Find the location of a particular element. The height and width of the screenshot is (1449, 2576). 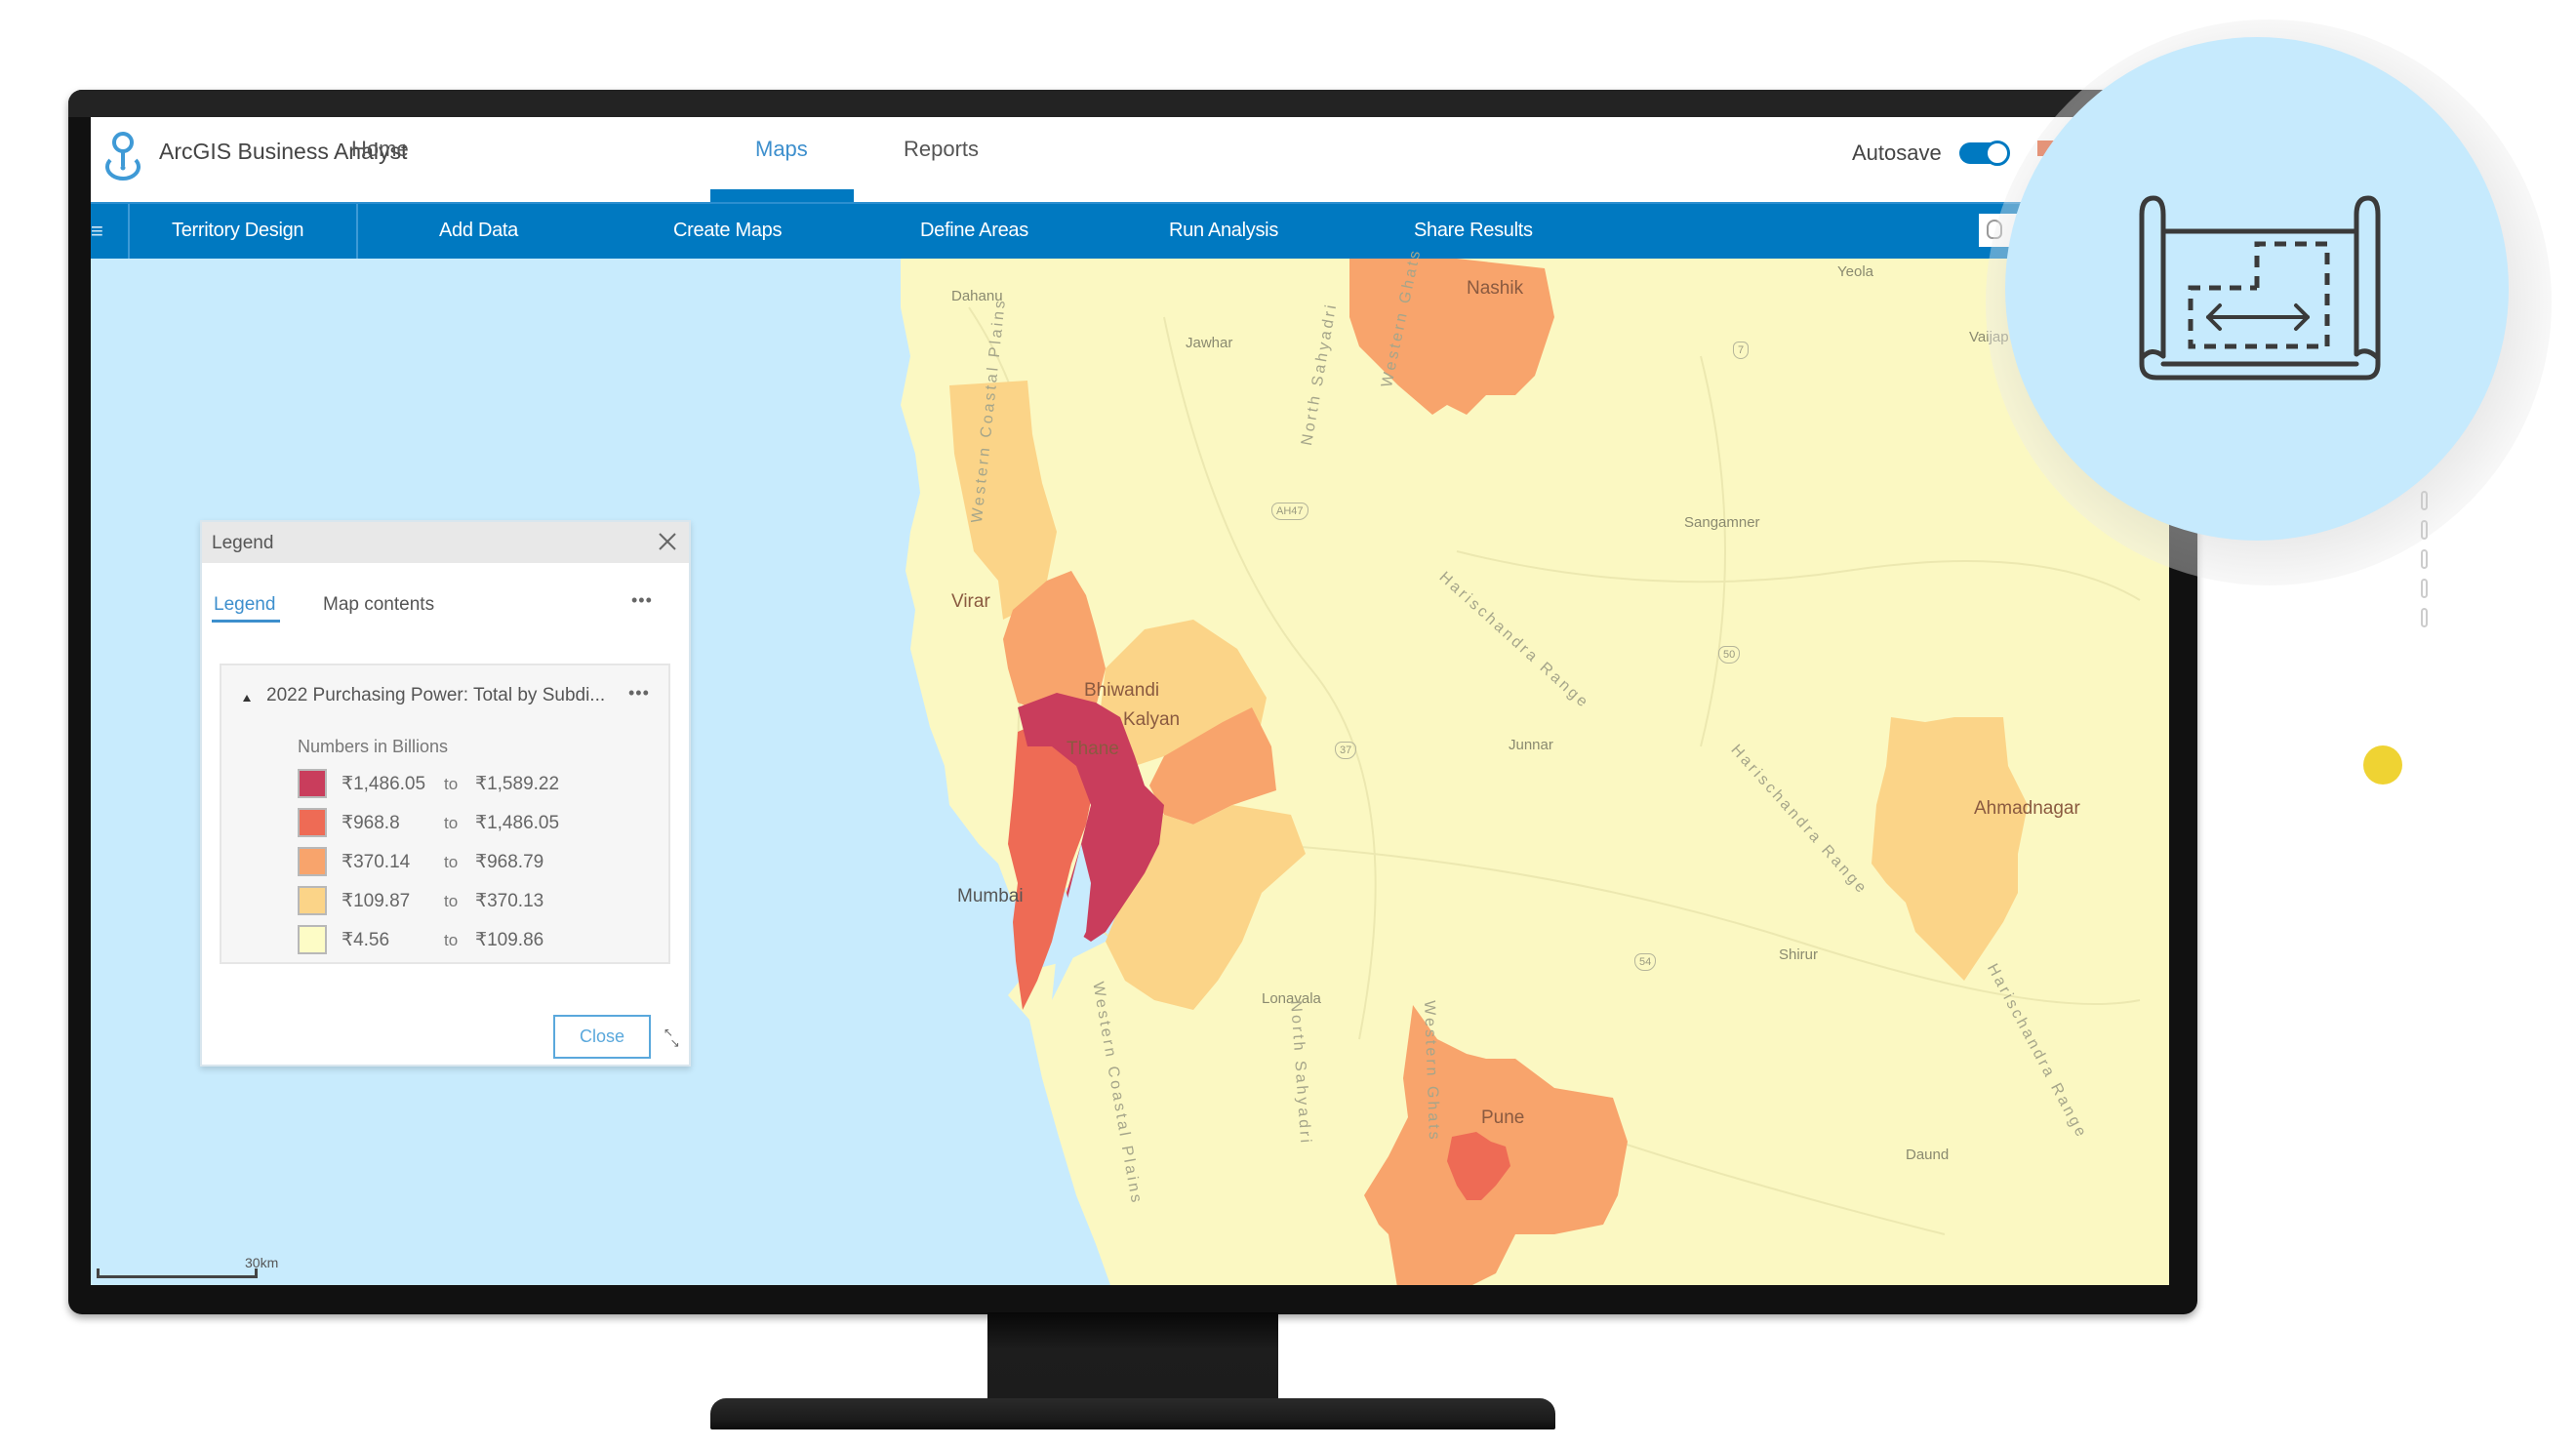

monitor-top-edge is located at coordinates (1132, 103).